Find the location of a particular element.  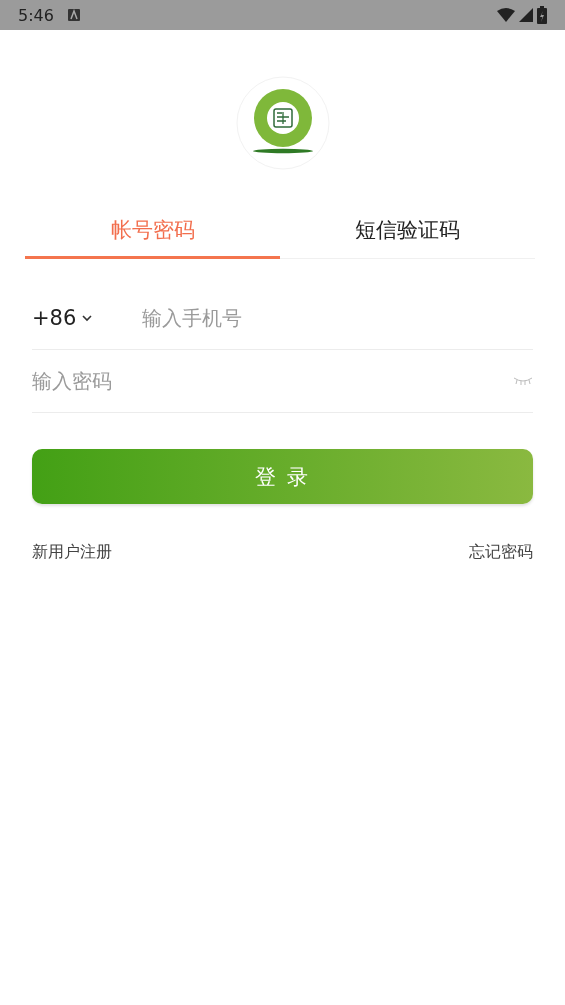

chevron-down-icon is located at coordinates (87, 318).